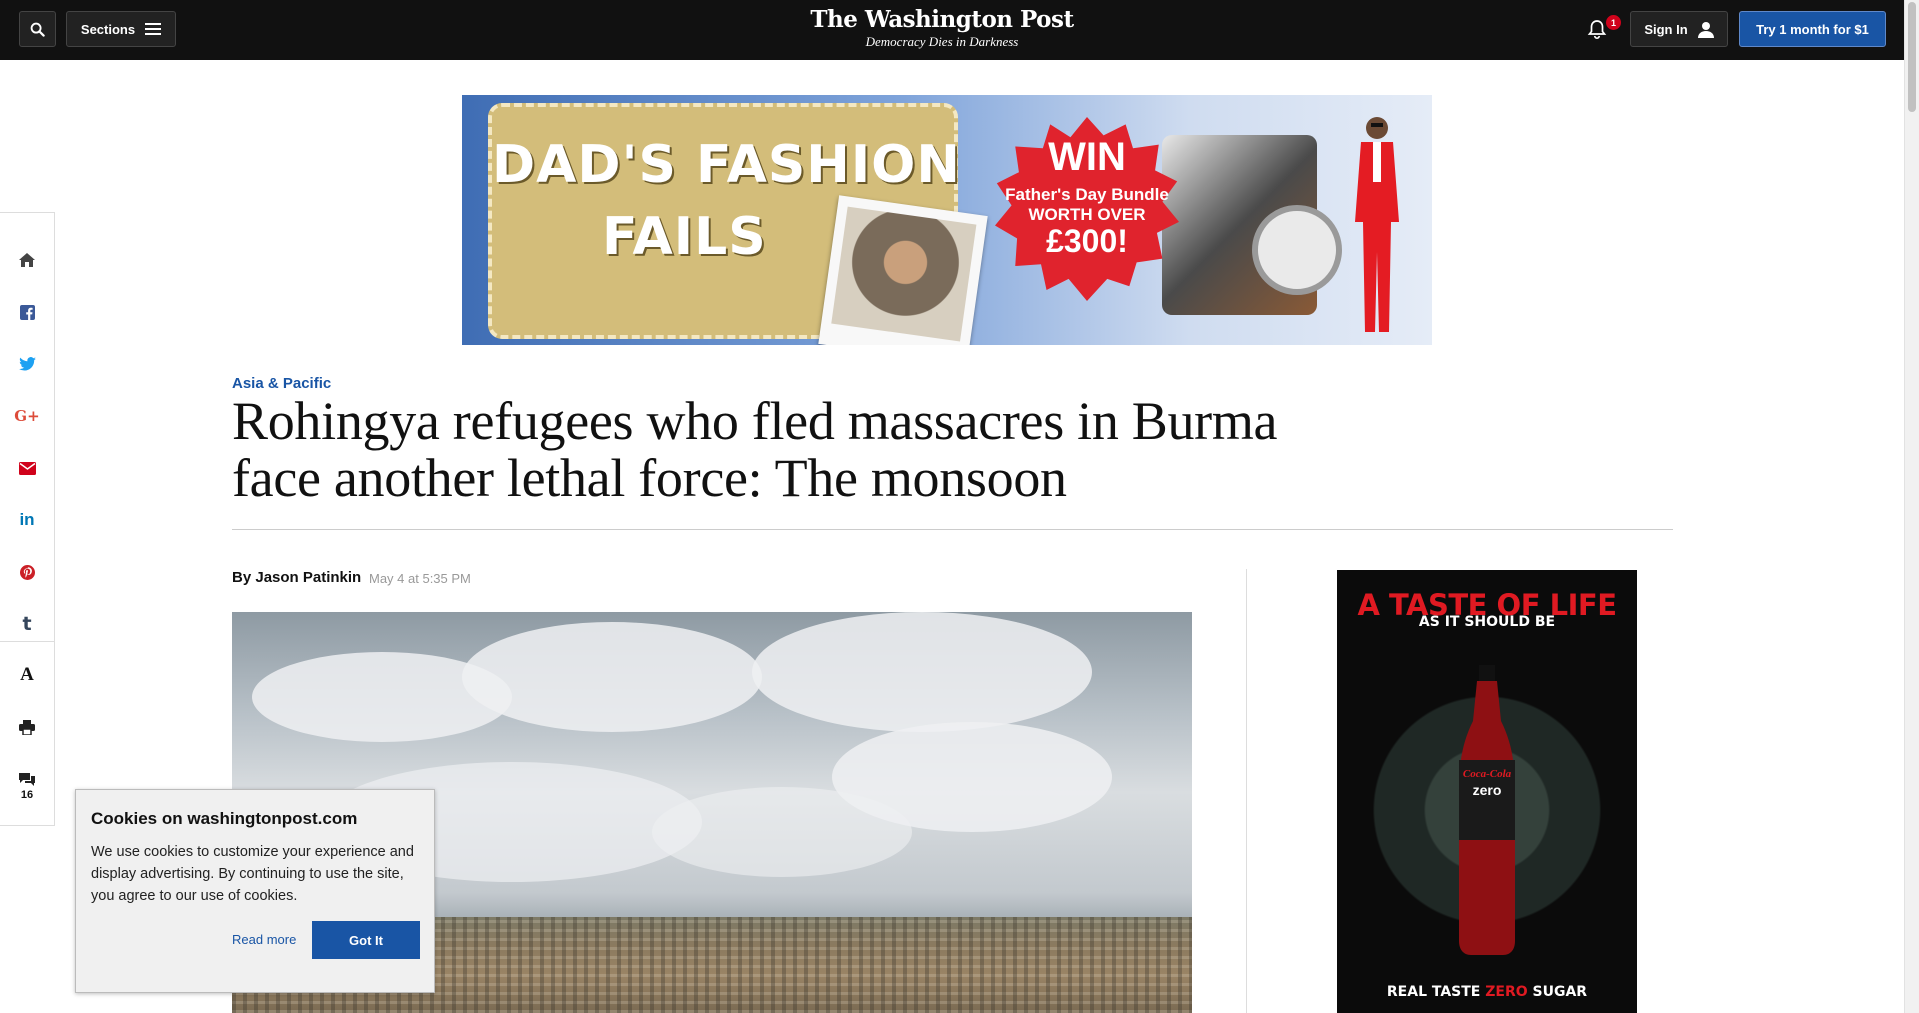 Image resolution: width=1919 pixels, height=1013 pixels. I want to click on ad-headline-line1: DAD'S FASHION, so click(726, 165).